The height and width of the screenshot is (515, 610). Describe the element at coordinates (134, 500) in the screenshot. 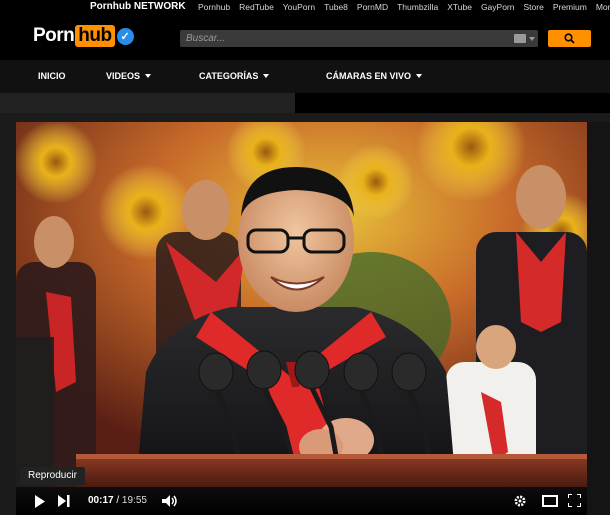

I see `total-time: 19:55` at that location.